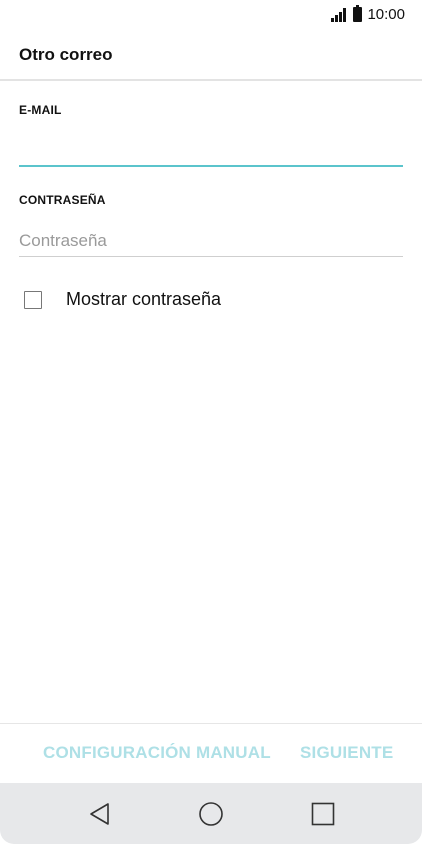  I want to click on actions-divider, so click(211, 723).